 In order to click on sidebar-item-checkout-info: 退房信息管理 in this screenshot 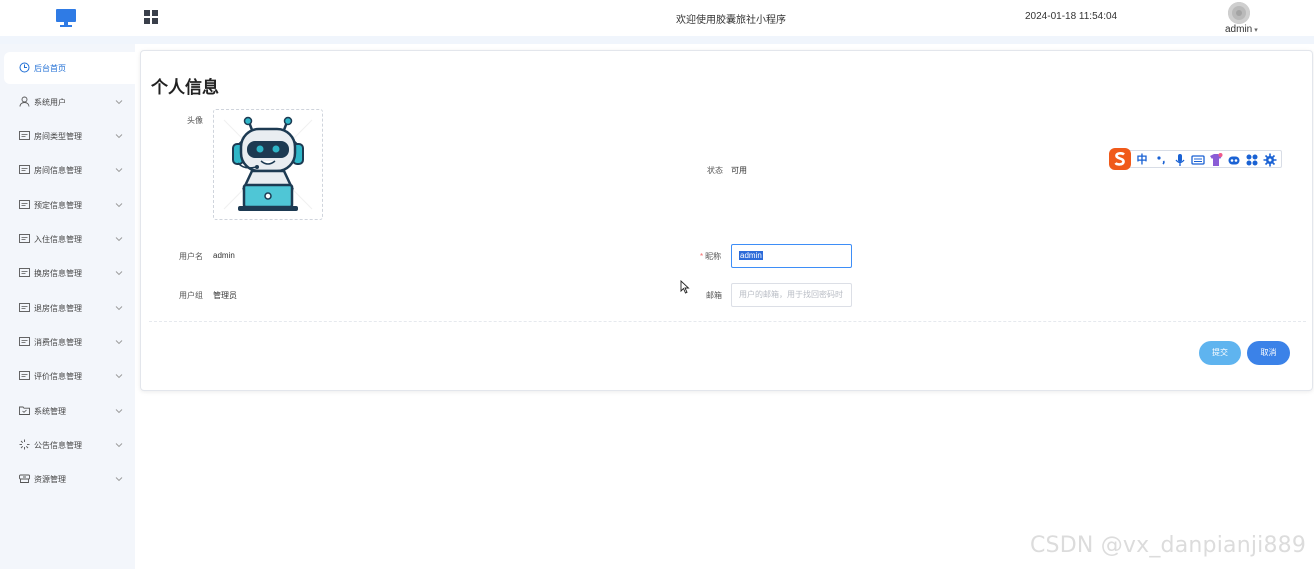, I will do `click(69, 308)`.